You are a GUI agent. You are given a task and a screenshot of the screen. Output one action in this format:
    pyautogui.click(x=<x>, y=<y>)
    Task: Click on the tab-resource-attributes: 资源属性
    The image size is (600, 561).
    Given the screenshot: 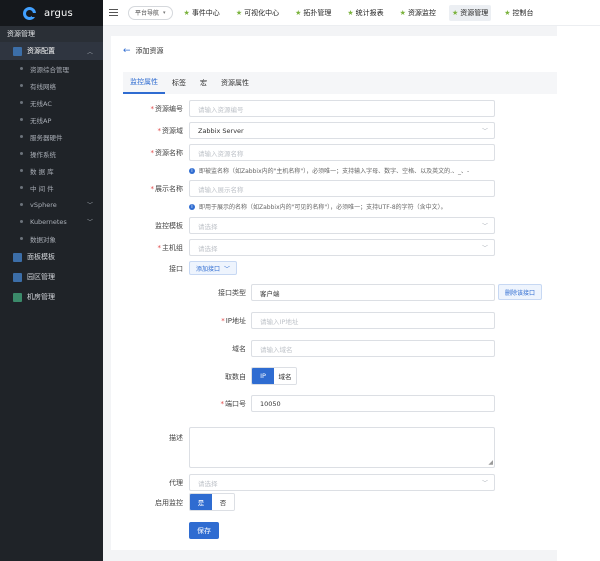 What is the action you would take?
    pyautogui.click(x=235, y=83)
    